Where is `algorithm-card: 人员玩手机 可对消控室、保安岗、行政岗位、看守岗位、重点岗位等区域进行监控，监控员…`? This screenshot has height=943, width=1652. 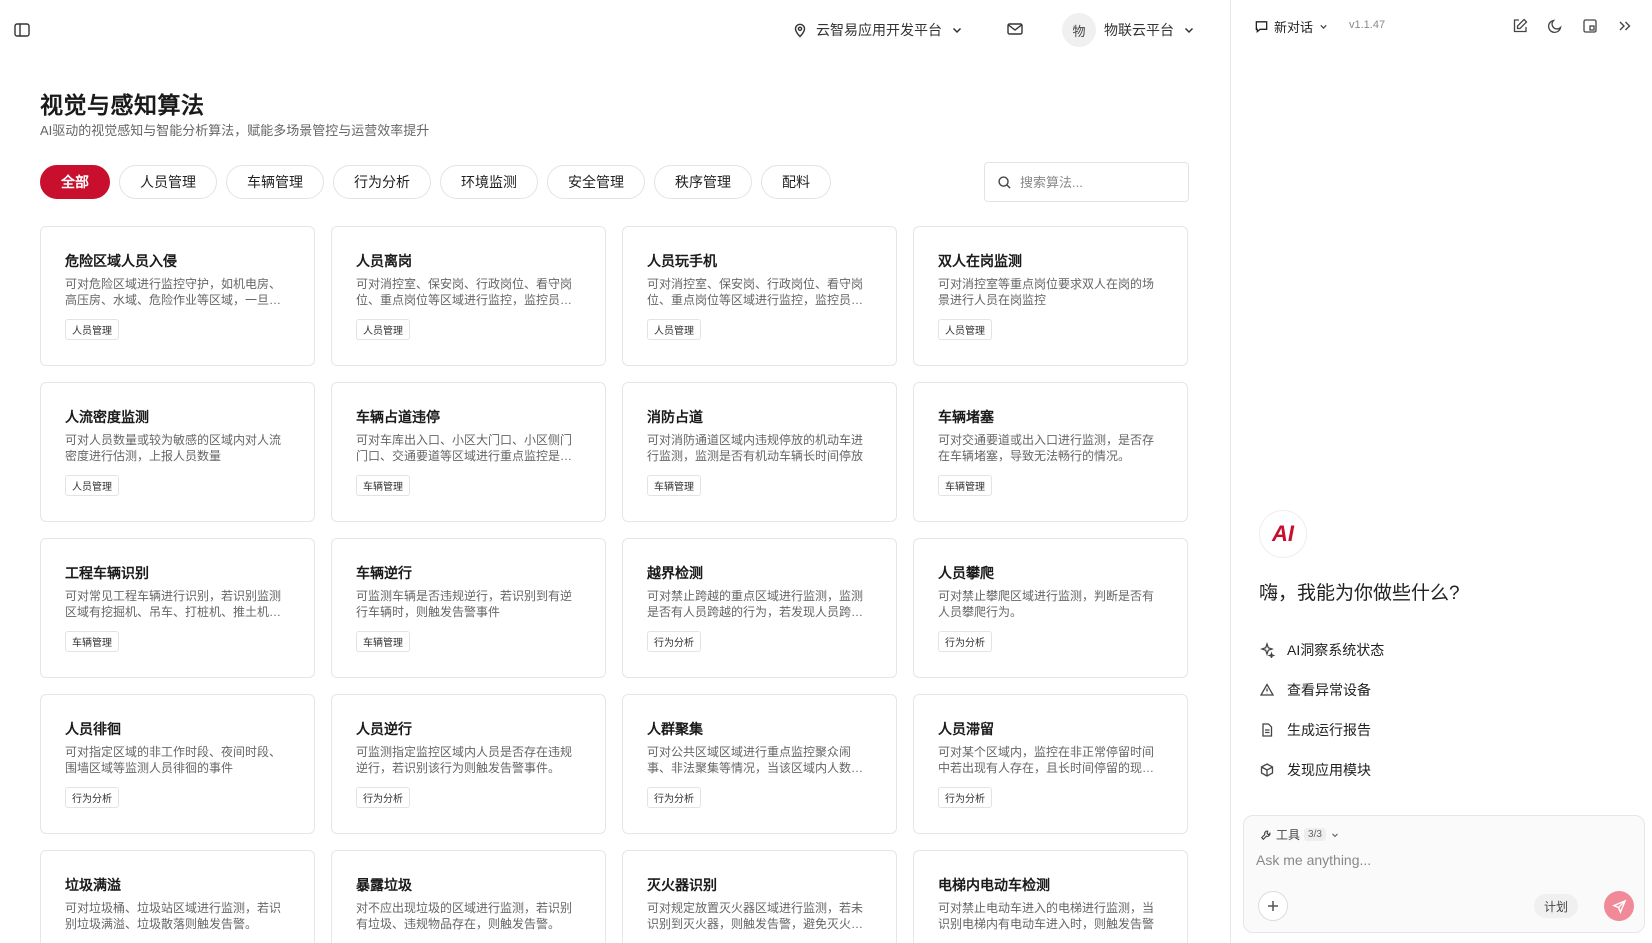
algorithm-card: 人员玩手机 可对消控室、保安岗、行政岗位、看守岗位、重点岗位等区域进行监控，监控员… is located at coordinates (759, 296).